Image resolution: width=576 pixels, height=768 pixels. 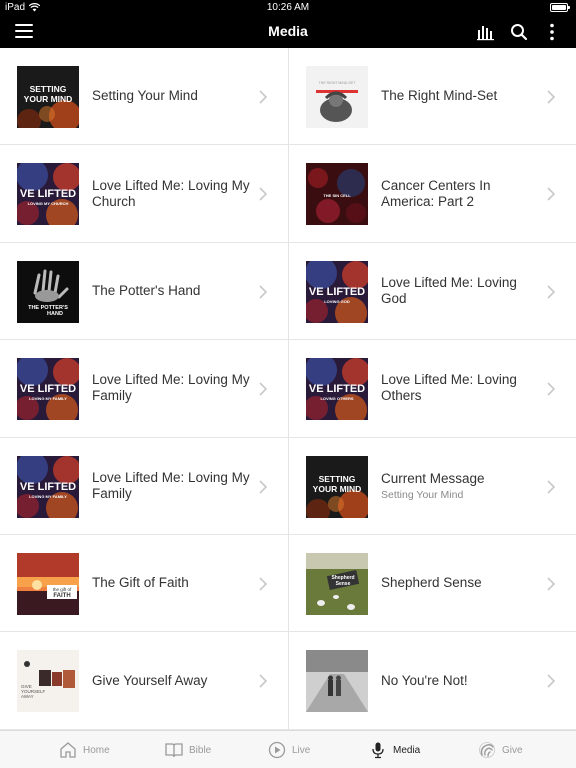 I want to click on media-item-title: Give Yourself Away, so click(x=150, y=680).